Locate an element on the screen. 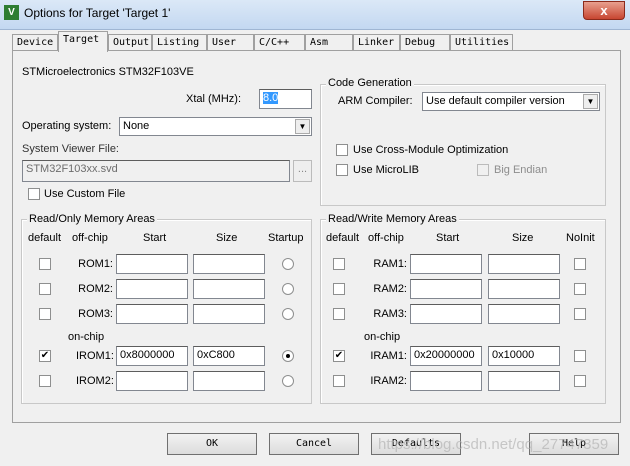 The height and width of the screenshot is (466, 630). rom-onchip-label: on-chip is located at coordinates (86, 337).